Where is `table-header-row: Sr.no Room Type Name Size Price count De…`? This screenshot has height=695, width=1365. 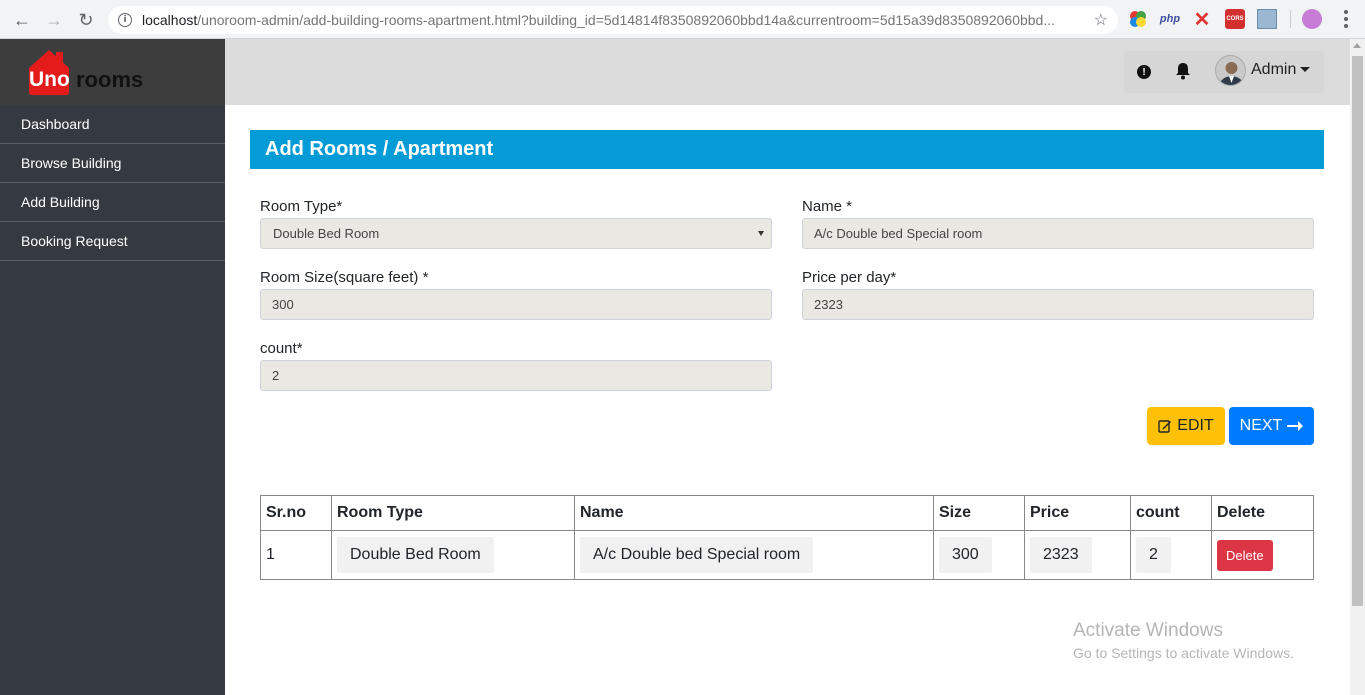
table-header-row: Sr.no Room Type Name Size Price count De… is located at coordinates (787, 513).